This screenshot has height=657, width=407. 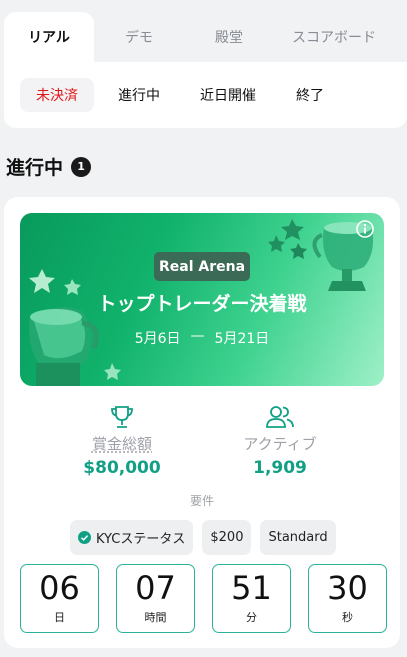 What do you see at coordinates (59, 617) in the screenshot?
I see `countdown-days-unit: 日` at bounding box center [59, 617].